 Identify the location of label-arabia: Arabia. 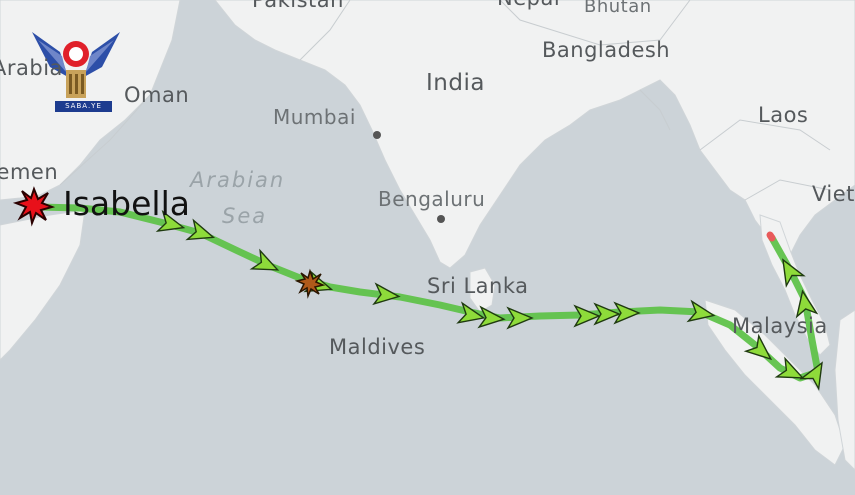
(31, 68).